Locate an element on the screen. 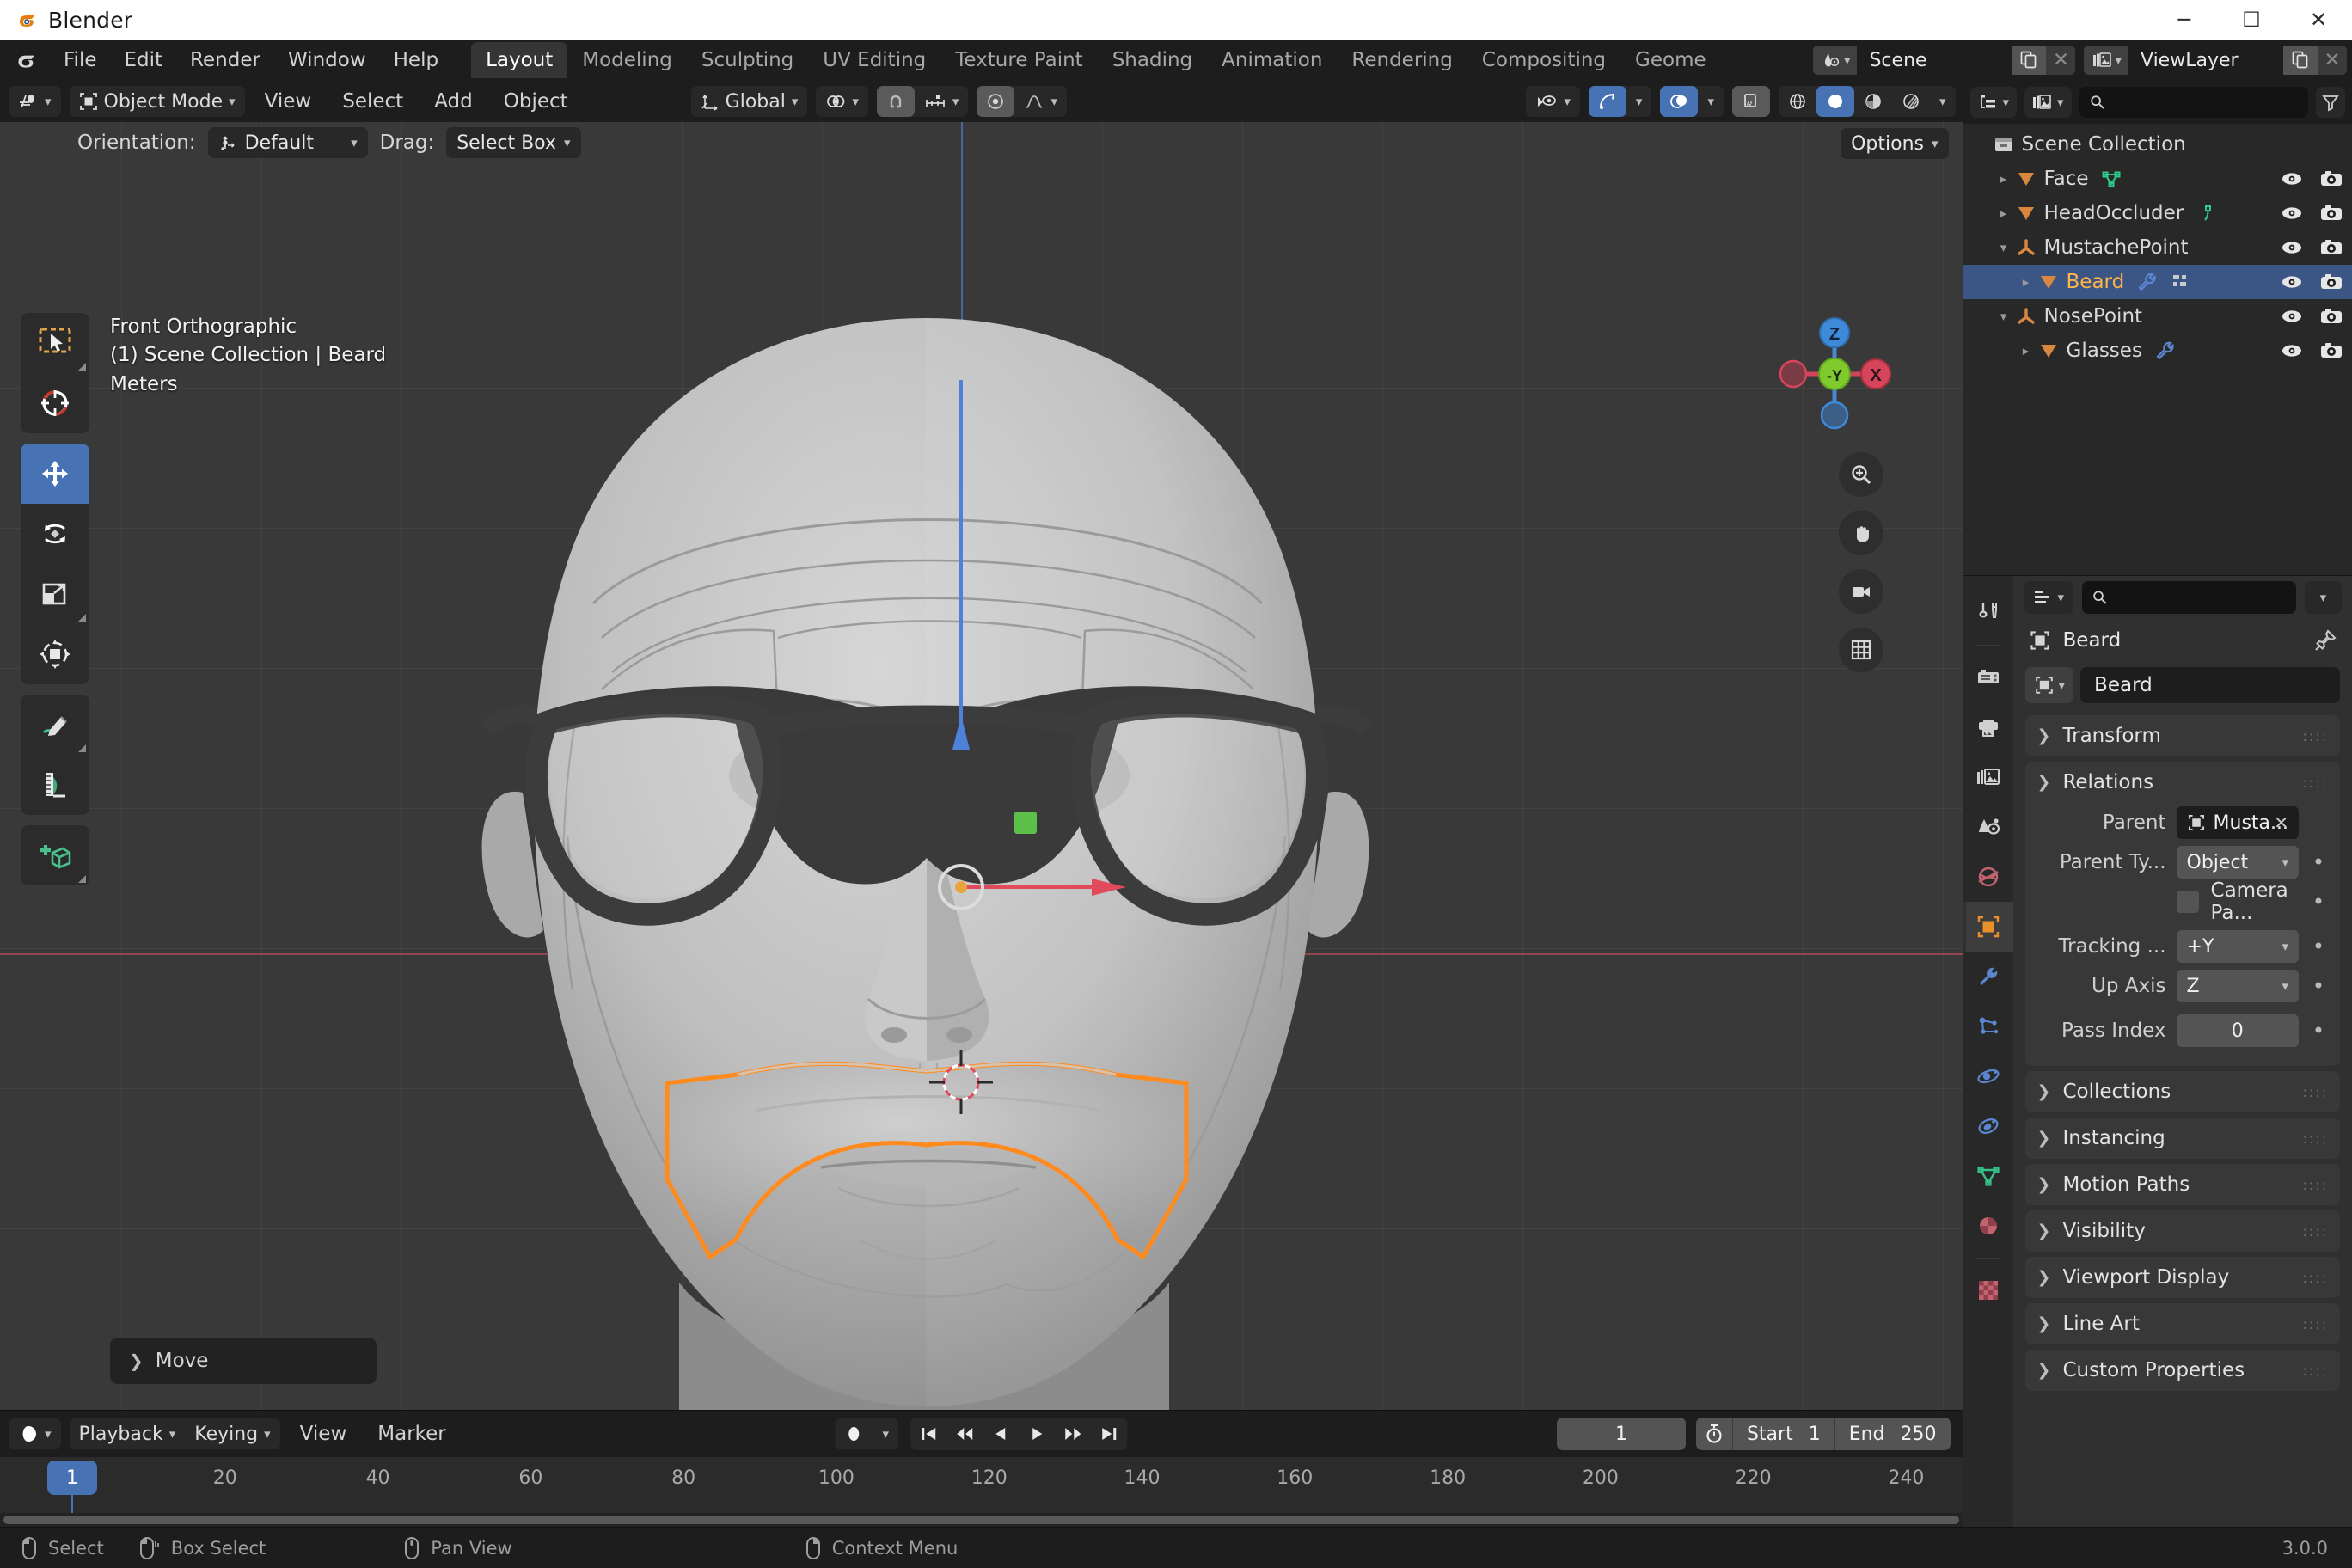 The image size is (2352, 1568). particles-icon is located at coordinates (1988, 1026).